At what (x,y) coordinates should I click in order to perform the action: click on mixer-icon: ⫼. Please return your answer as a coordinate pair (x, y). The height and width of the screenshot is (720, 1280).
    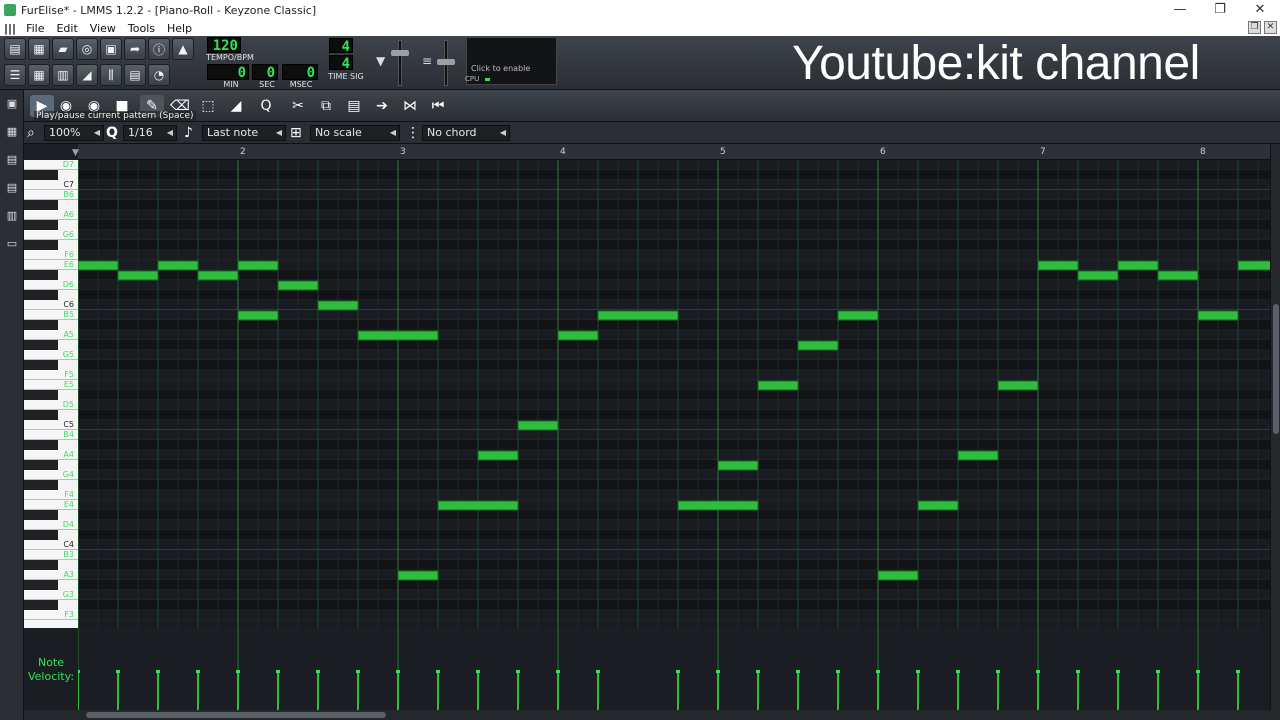
    Looking at the image, I should click on (111, 75).